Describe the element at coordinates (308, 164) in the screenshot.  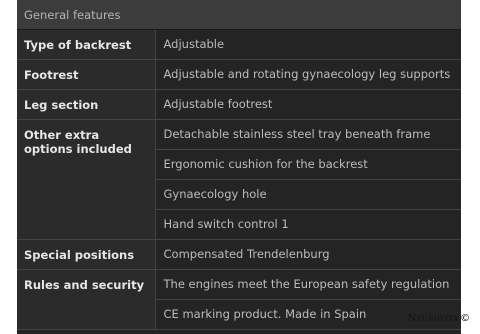
I see `row-value: Ergonomic cushion for the backrest` at that location.